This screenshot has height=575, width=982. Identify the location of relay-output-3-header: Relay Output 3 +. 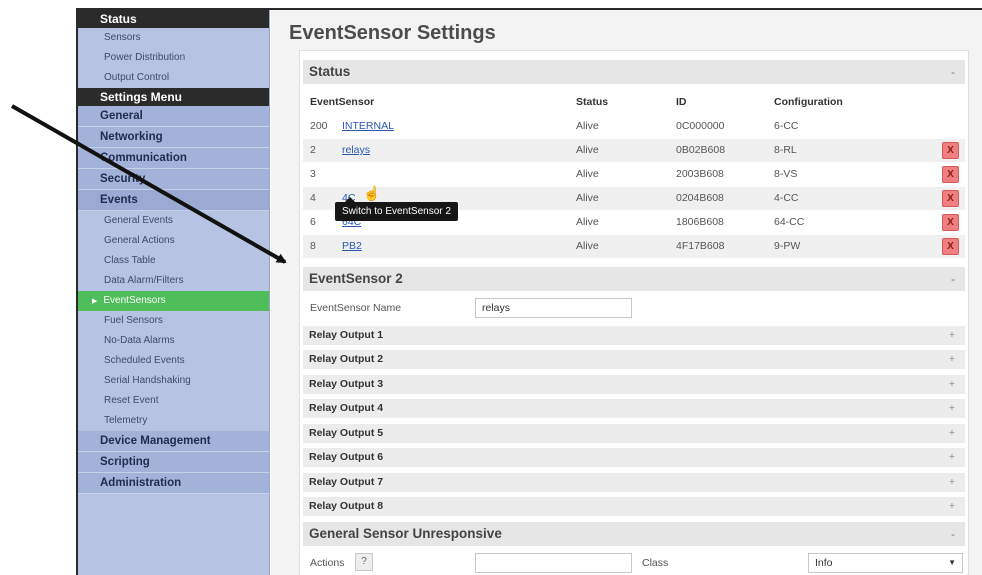
(634, 384).